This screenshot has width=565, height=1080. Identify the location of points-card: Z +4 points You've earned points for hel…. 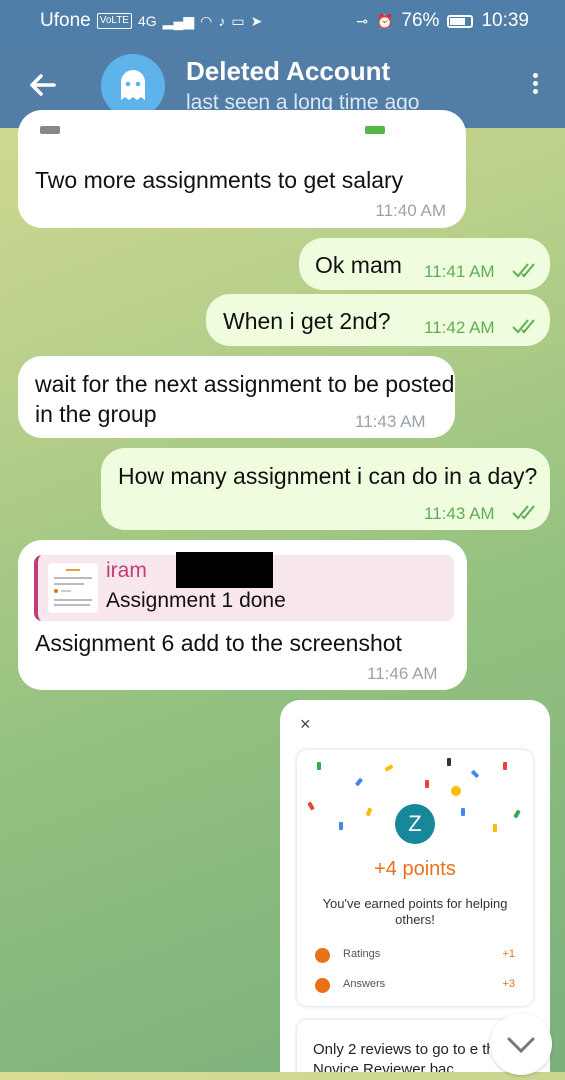
(415, 878).